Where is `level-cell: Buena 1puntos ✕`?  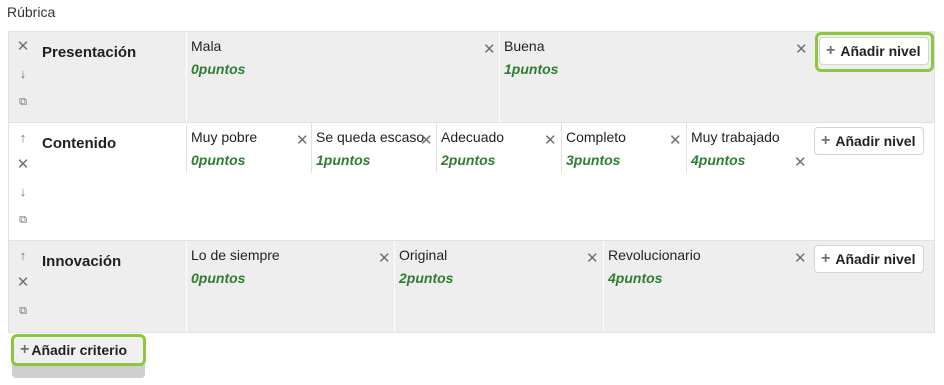
level-cell: Buena 1puntos ✕ is located at coordinates (655, 77).